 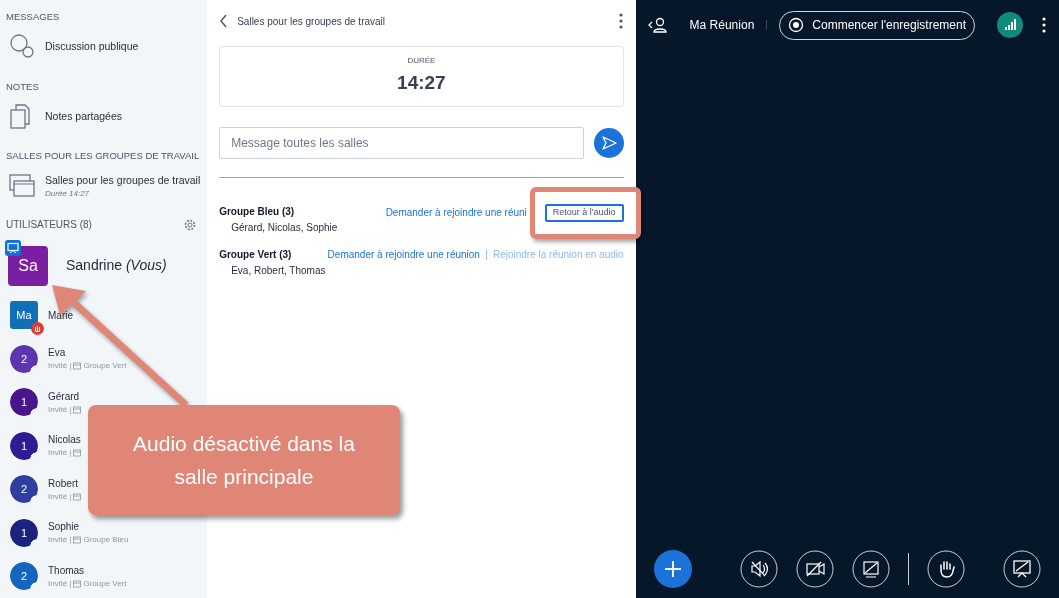 What do you see at coordinates (33, 17) in the screenshot?
I see `section-heading: MESSAGES` at bounding box center [33, 17].